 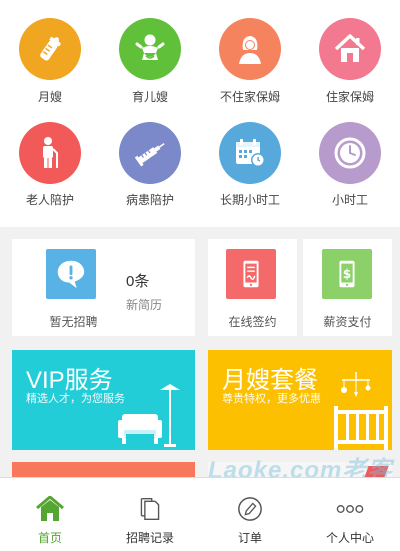 I want to click on document-icon, so click(x=150, y=509).